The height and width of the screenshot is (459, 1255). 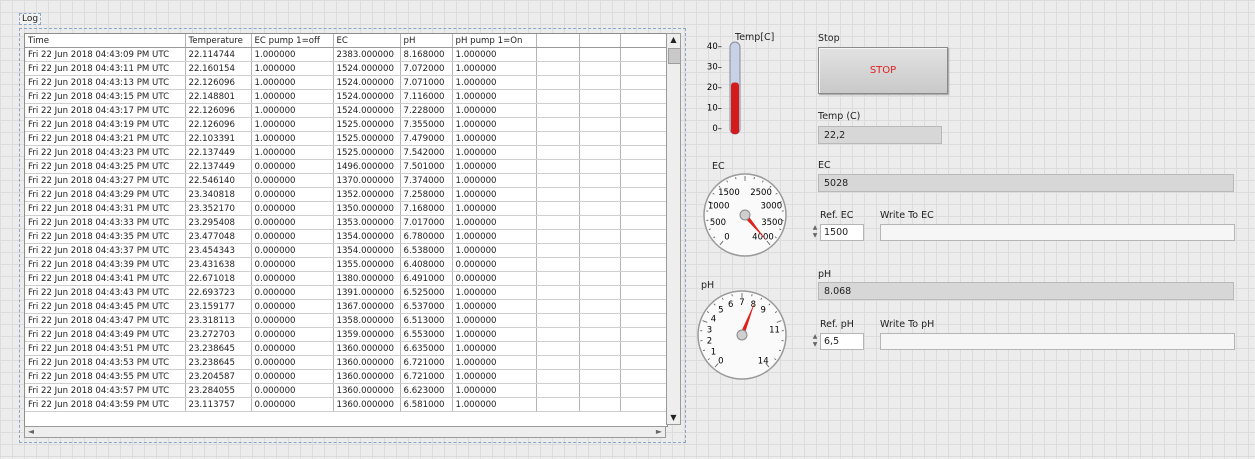 What do you see at coordinates (367, 166) in the screenshot?
I see `table-cell: 1496.000000` at bounding box center [367, 166].